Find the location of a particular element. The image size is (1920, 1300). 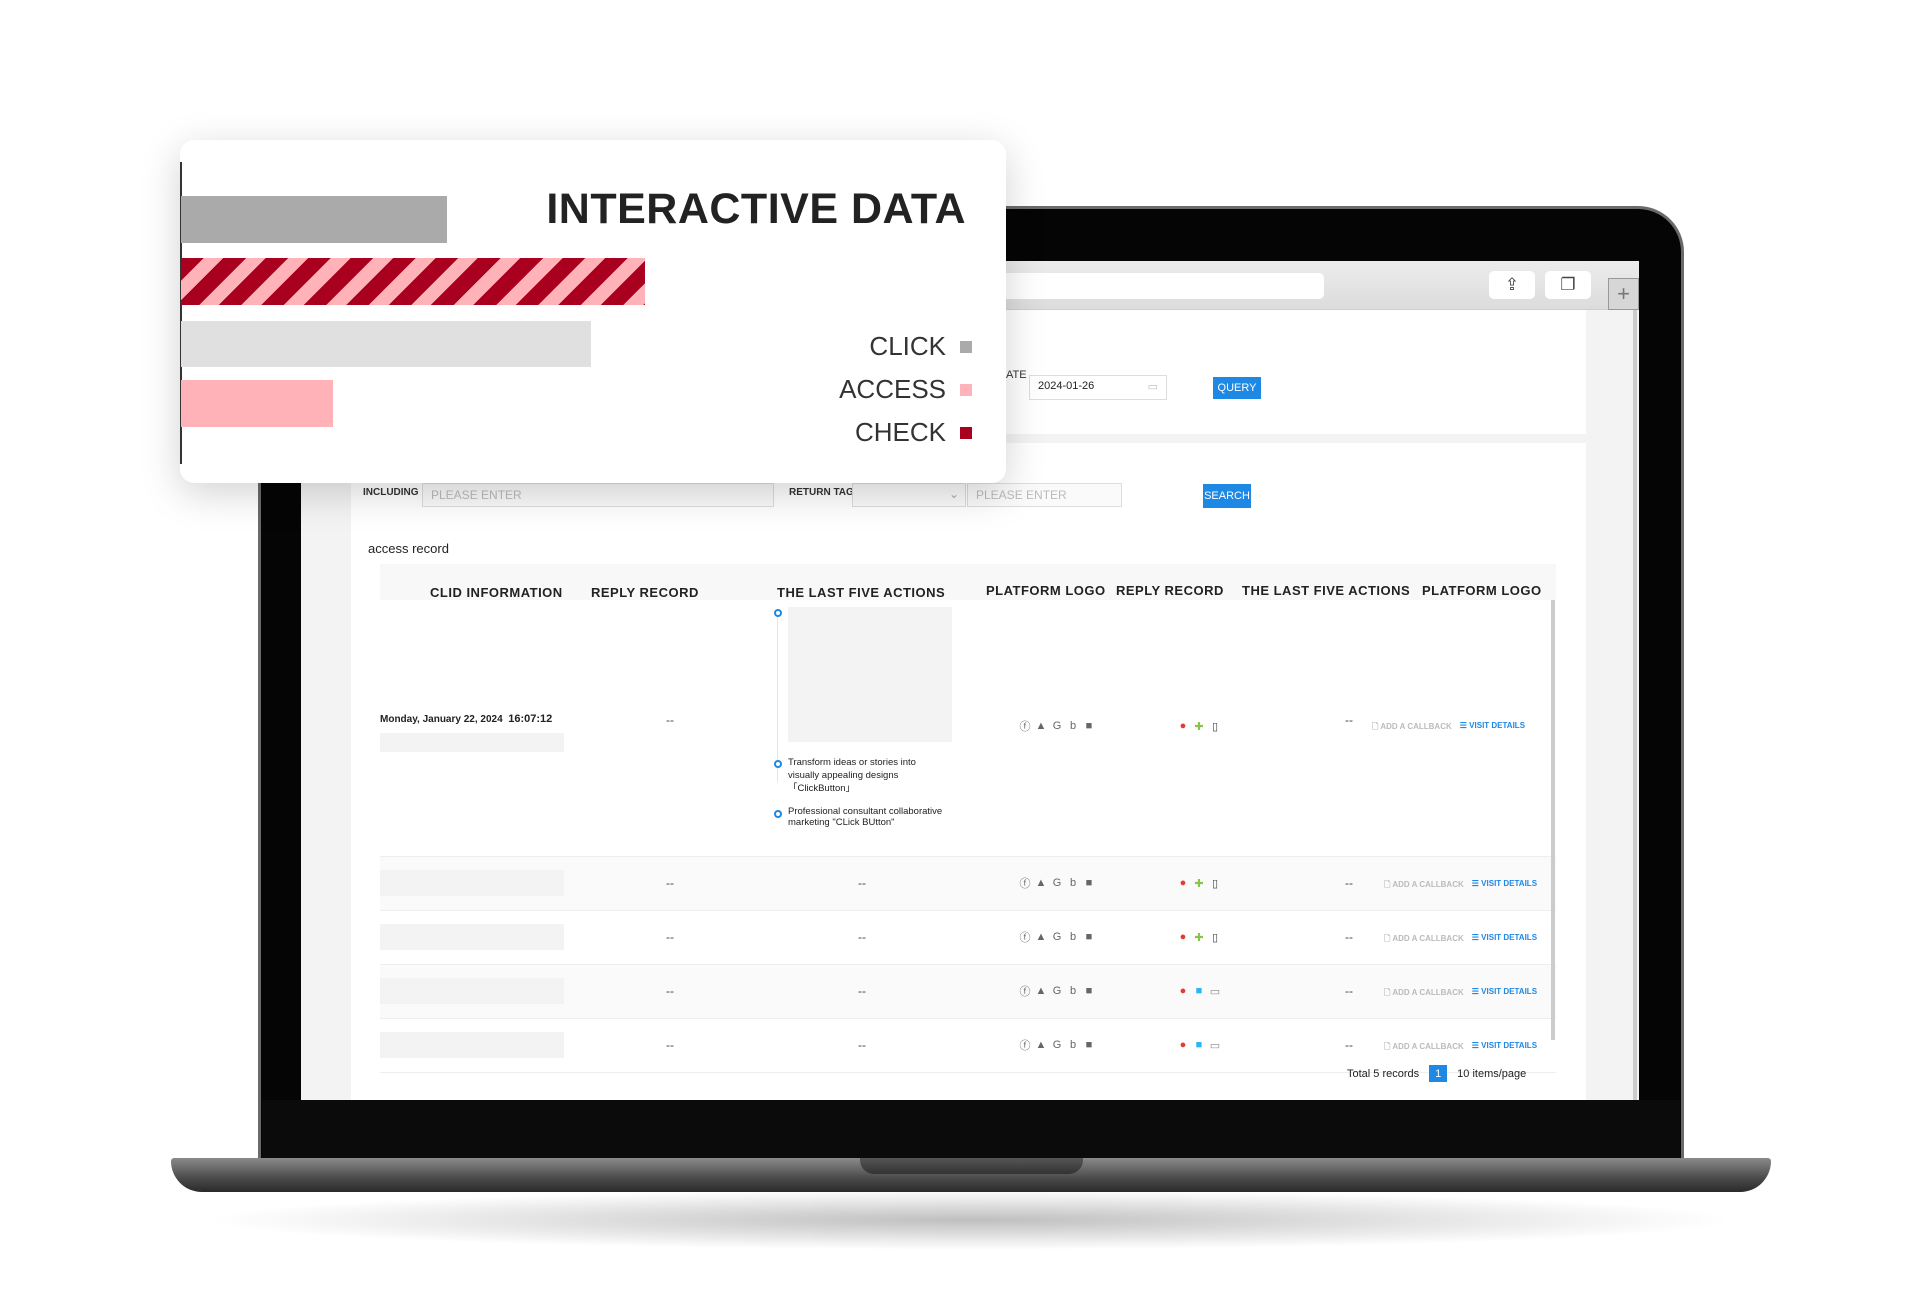

legend-access: ACCESS is located at coordinates (905, 389).